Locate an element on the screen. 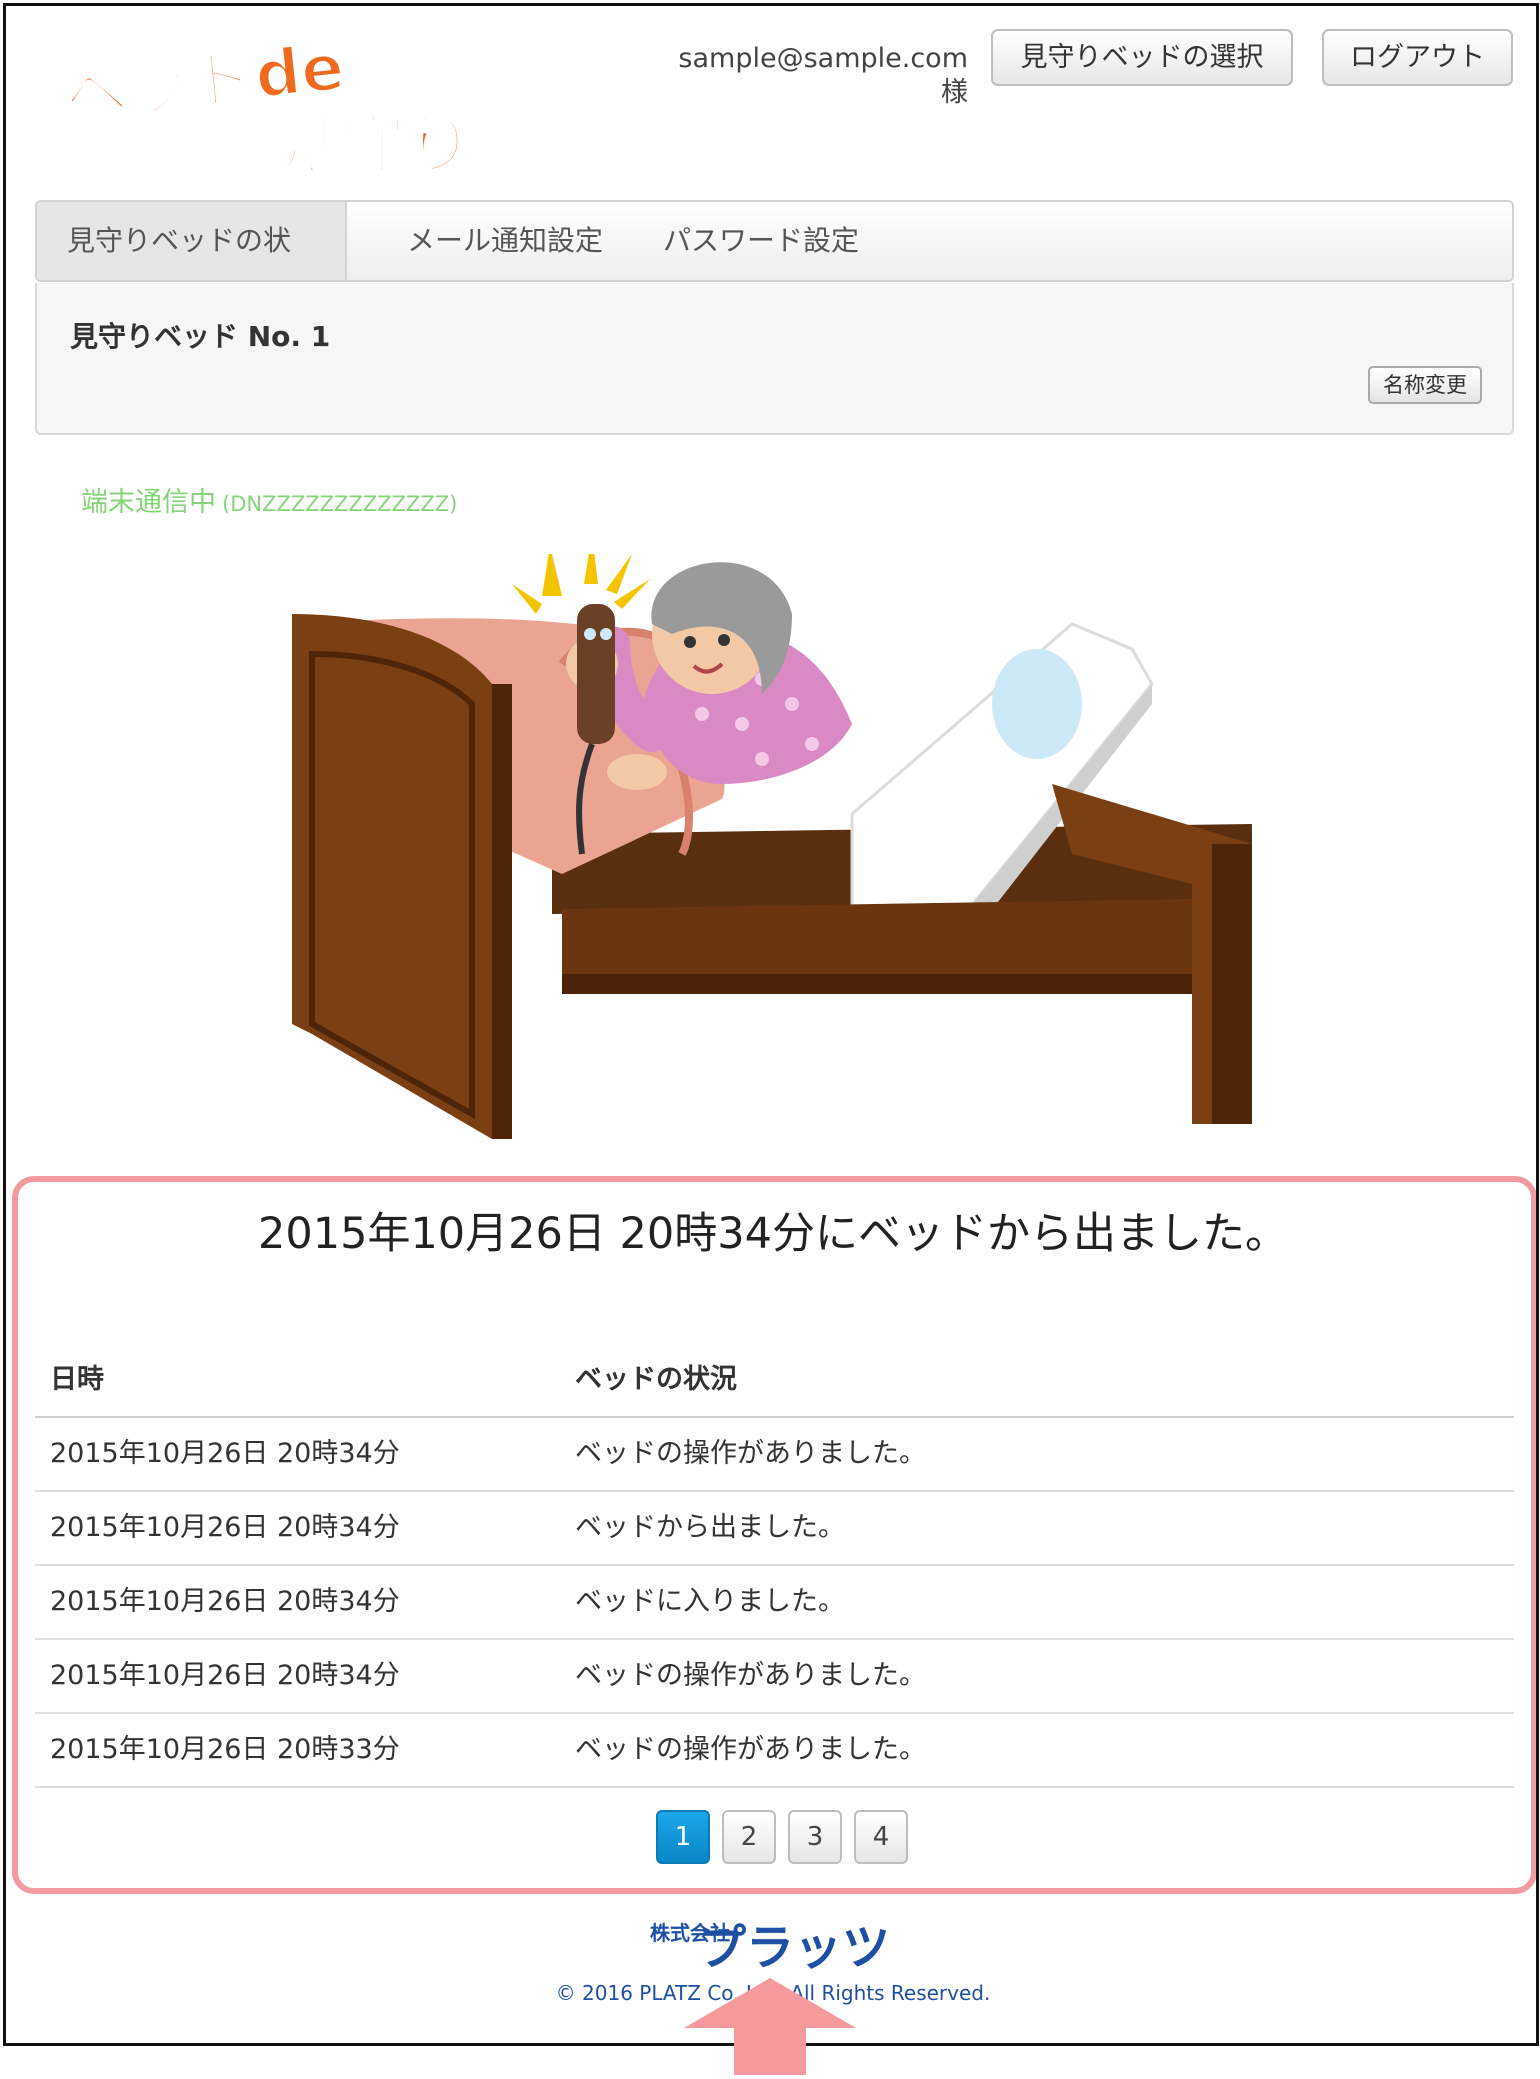 This screenshot has width=1540, height=2079. device-id: (DNZZZZZZZZZZZZZ) is located at coordinates (340, 504).